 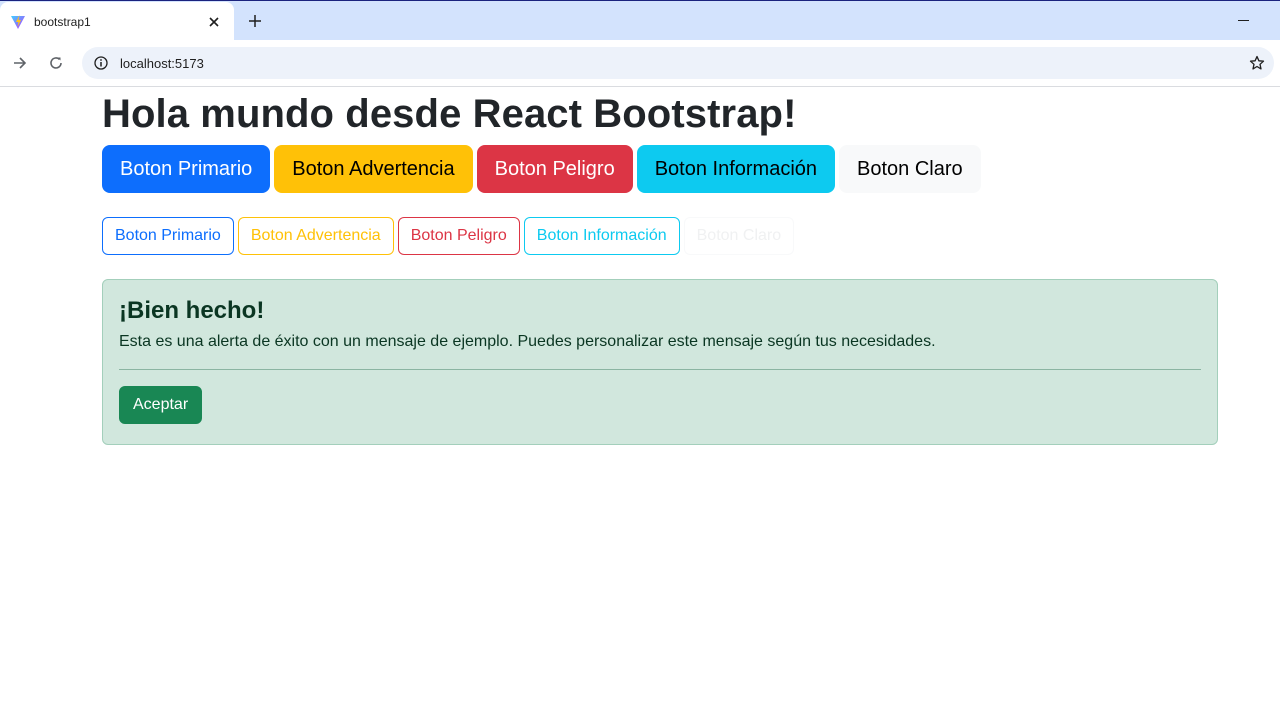 What do you see at coordinates (373, 169) in the screenshot?
I see `warning-button: Boton Advertencia` at bounding box center [373, 169].